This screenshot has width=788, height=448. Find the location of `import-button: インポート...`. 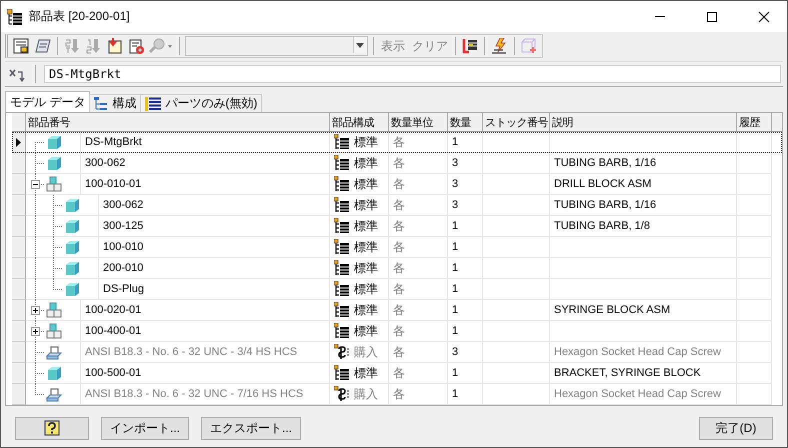

import-button: インポート... is located at coordinates (145, 428).